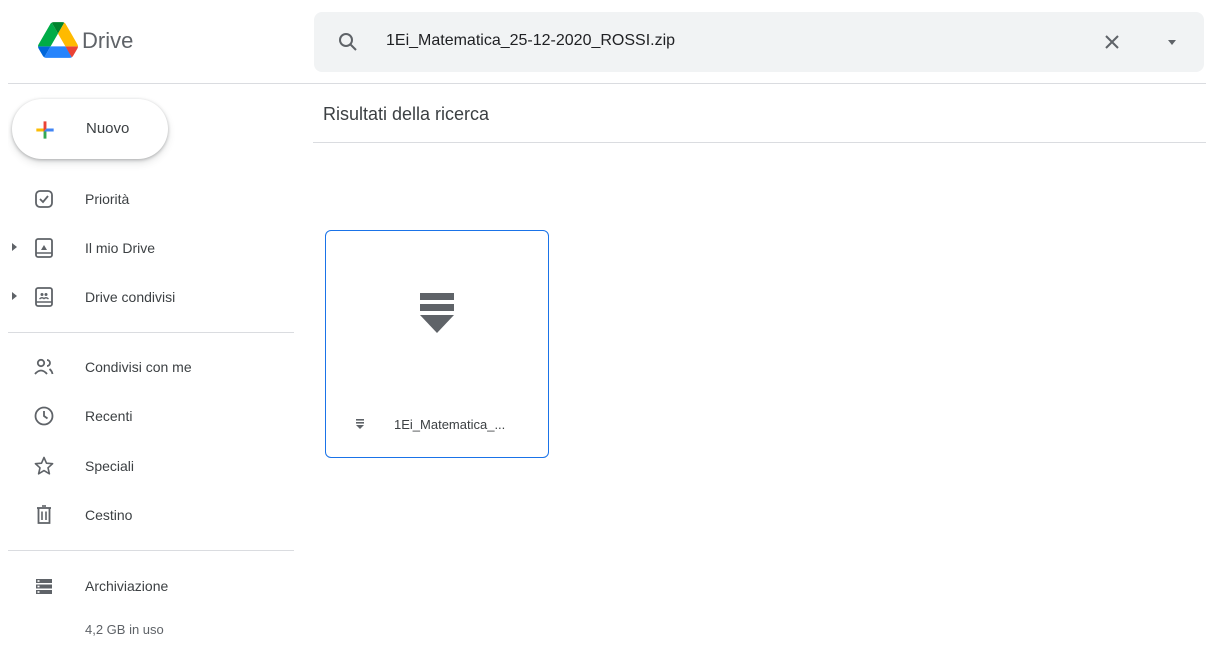 The height and width of the screenshot is (653, 1206). I want to click on sidebar-item-recent: Recenti, so click(153, 416).